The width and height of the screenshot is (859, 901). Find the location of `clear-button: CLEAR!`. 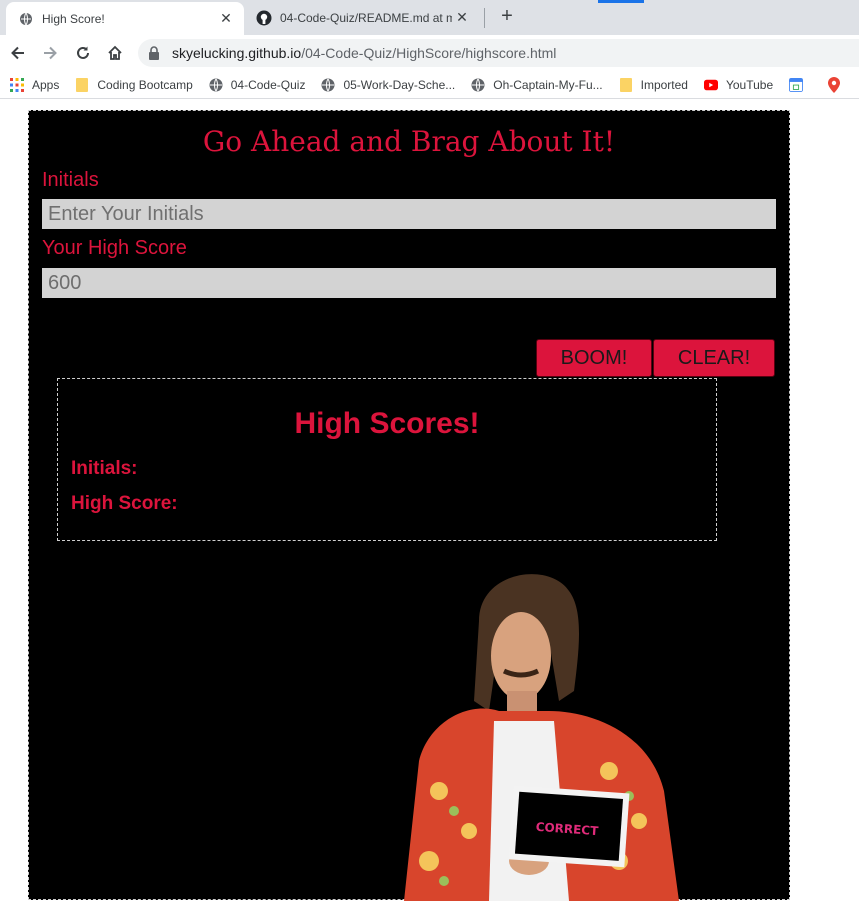

clear-button: CLEAR! is located at coordinates (714, 358).